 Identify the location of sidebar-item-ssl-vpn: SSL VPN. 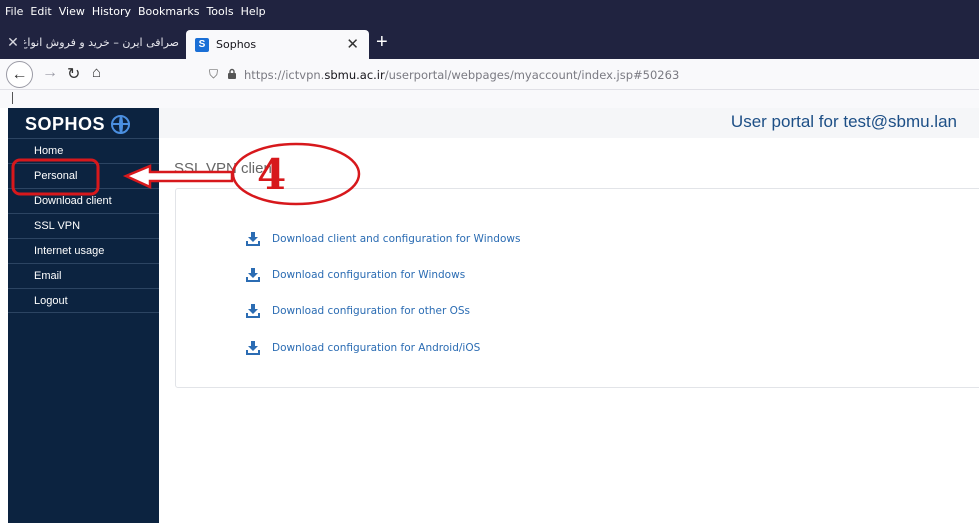
(83, 225).